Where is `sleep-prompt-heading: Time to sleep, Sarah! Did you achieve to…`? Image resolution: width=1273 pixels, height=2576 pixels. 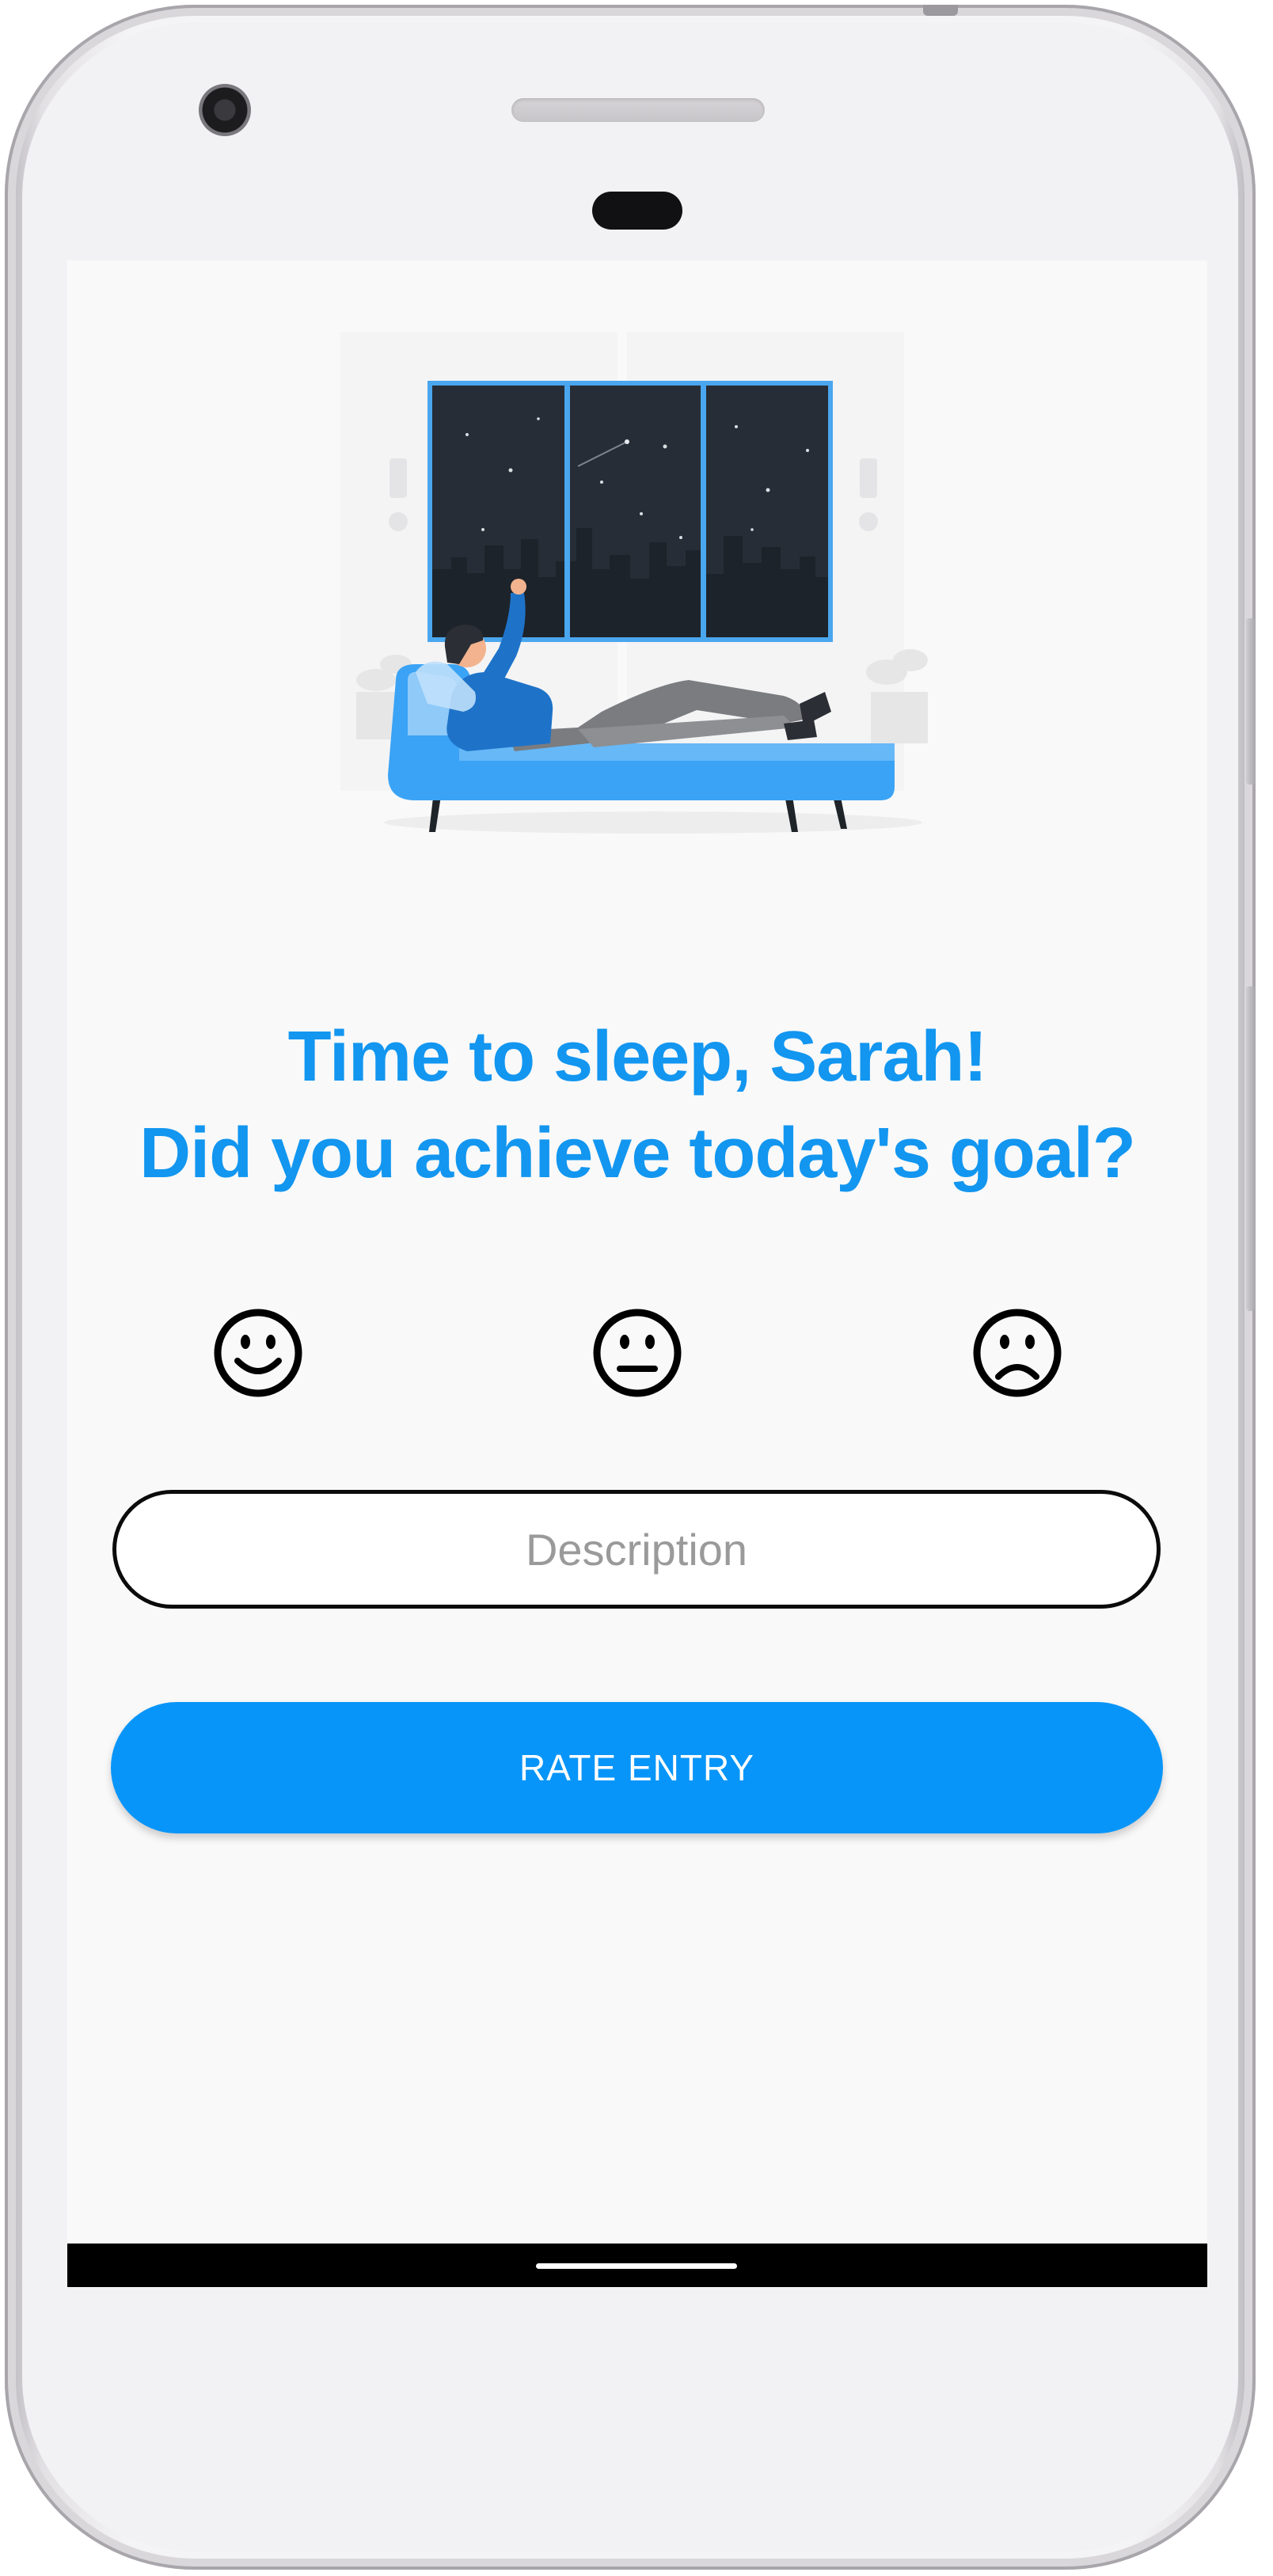
sleep-prompt-heading: Time to sleep, Sarah! Did you achieve to… is located at coordinates (637, 1106).